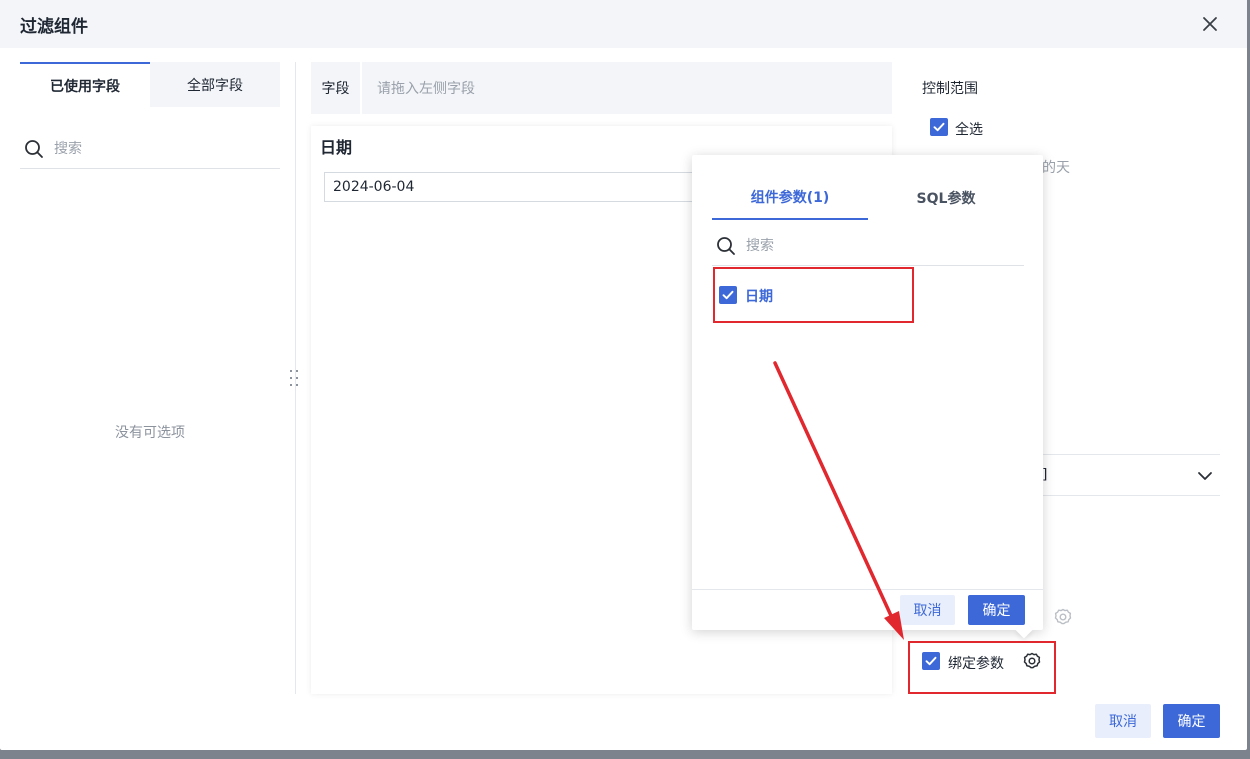 The image size is (1250, 759). I want to click on bind-params-checkbox, so click(931, 661).